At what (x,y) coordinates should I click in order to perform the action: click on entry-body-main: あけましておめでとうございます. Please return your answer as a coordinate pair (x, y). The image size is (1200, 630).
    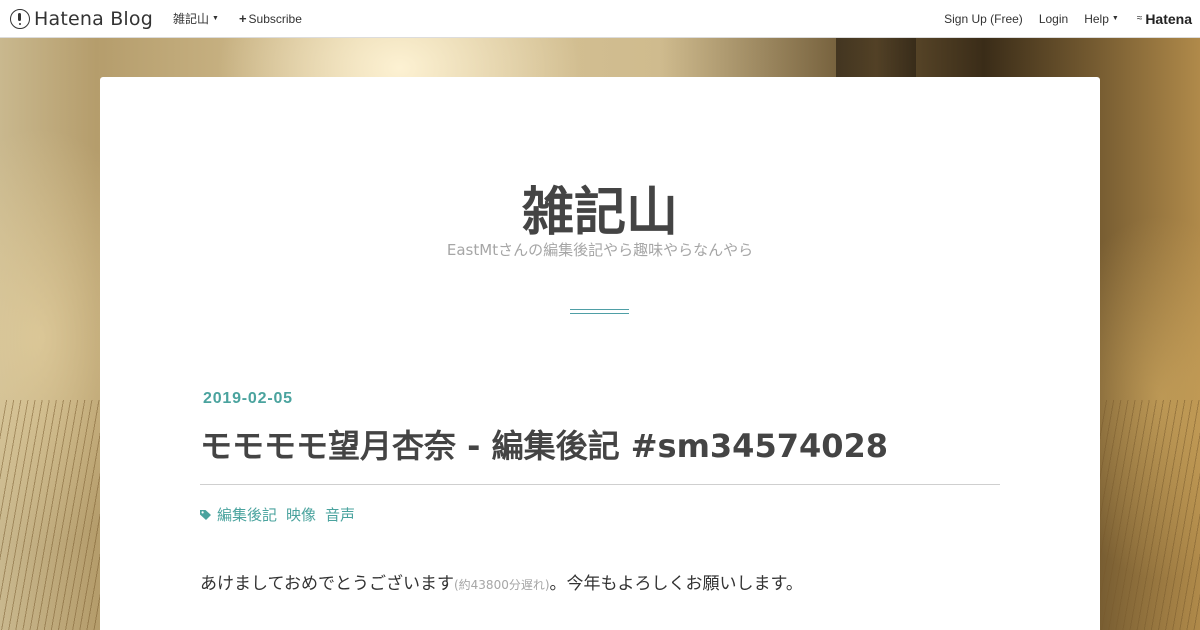
    Looking at the image, I should click on (327, 584).